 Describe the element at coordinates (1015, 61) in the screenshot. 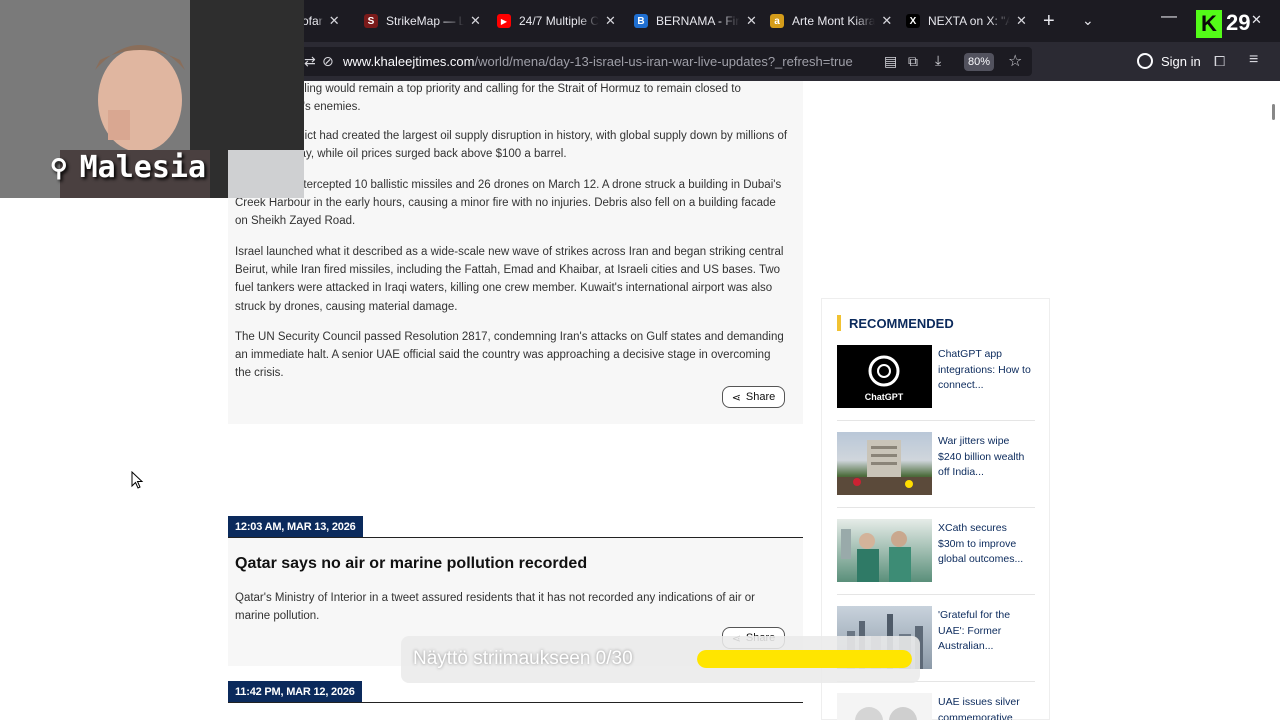

I see `bookmark-star-icon: ☆` at that location.